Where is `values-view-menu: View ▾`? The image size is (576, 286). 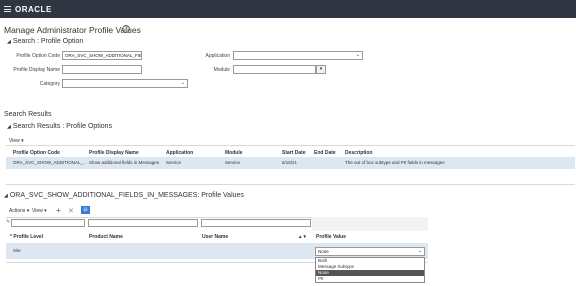
values-view-menu: View ▾ is located at coordinates (39, 211).